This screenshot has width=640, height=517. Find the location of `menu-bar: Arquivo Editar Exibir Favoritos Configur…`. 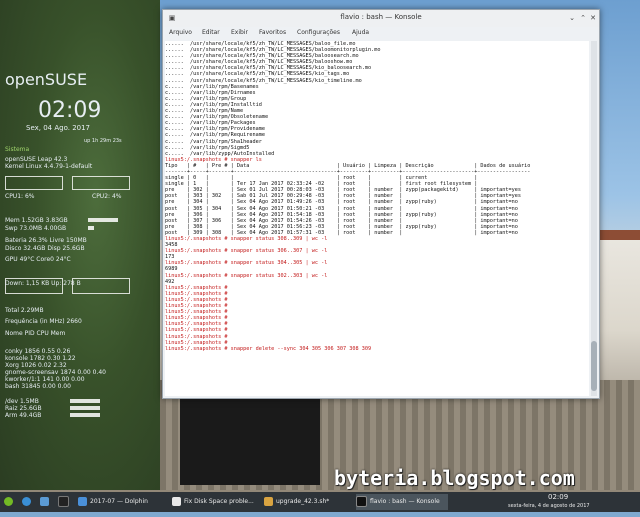

menu-bar: Arquivo Editar Exibir Favoritos Configur… is located at coordinates (381, 33).